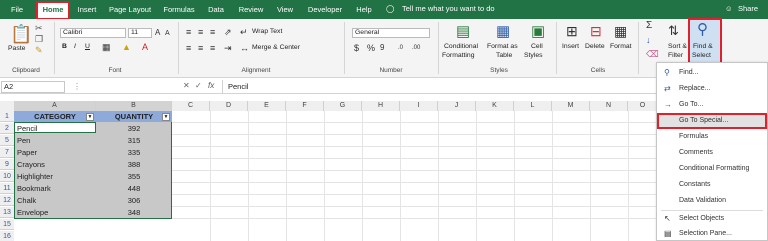  Describe the element at coordinates (27, 152) in the screenshot. I see `cell-a7: Paper` at that location.